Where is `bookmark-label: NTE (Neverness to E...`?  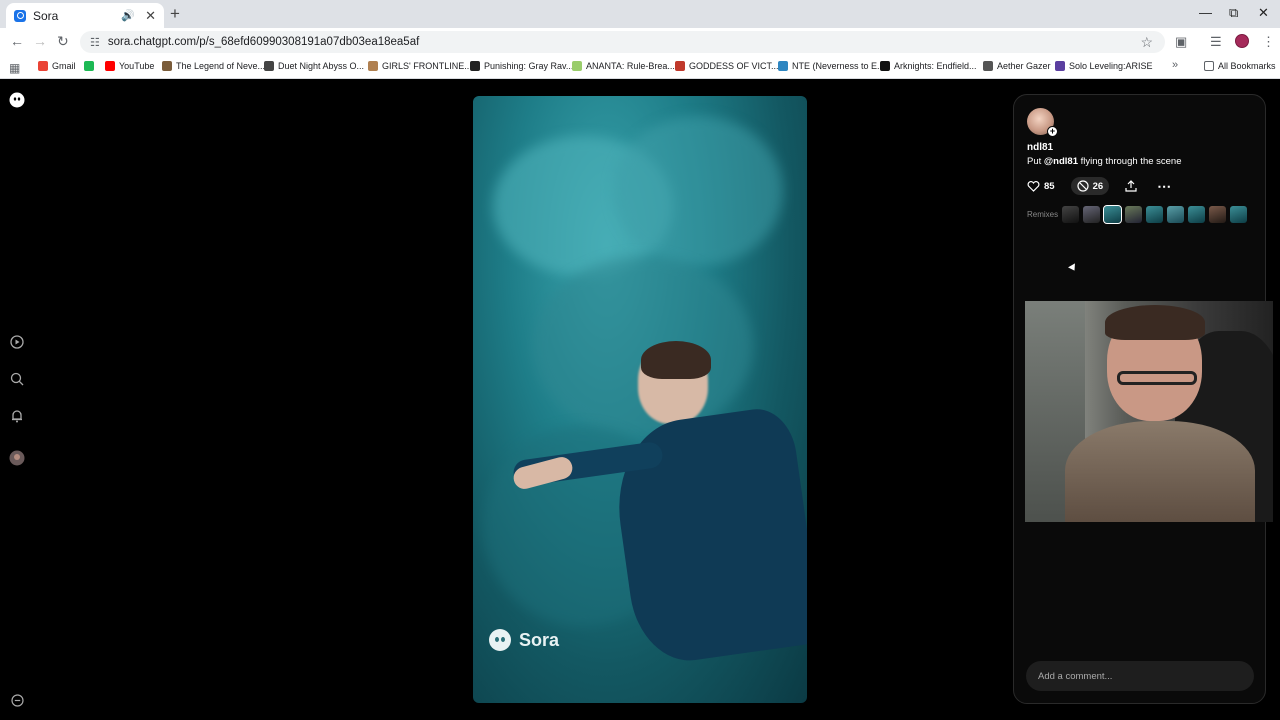
bookmark-label: NTE (Neverness to E... is located at coordinates (838, 66).